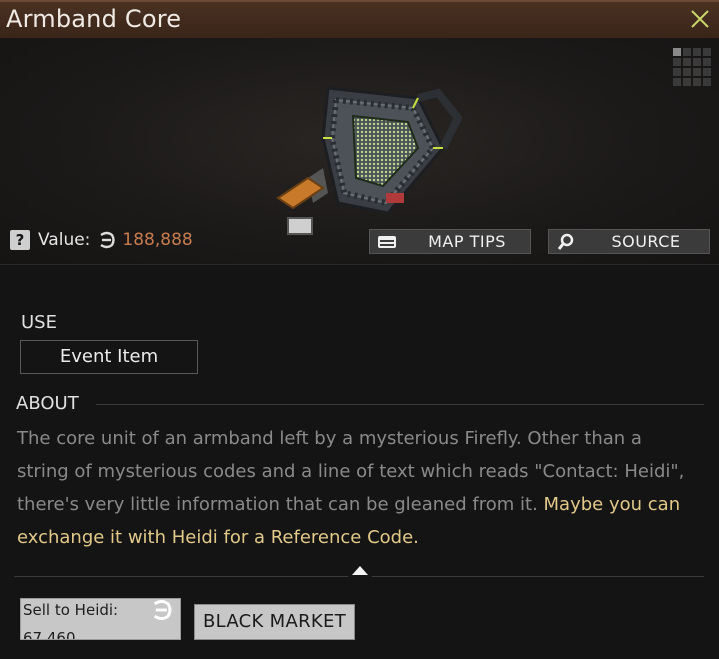 Image resolution: width=719 pixels, height=659 pixels. Describe the element at coordinates (369, 160) in the screenshot. I see `armband-core-image` at that location.